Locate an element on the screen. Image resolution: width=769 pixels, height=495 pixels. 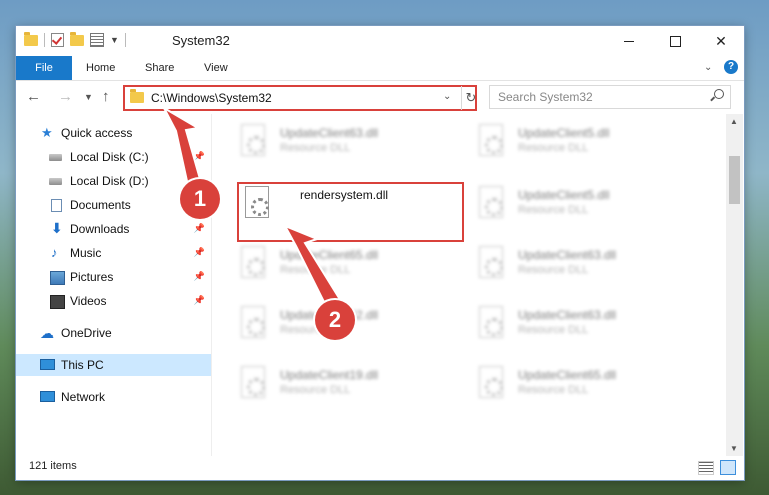
annotation-arrows is located at coordinates (253, 210).